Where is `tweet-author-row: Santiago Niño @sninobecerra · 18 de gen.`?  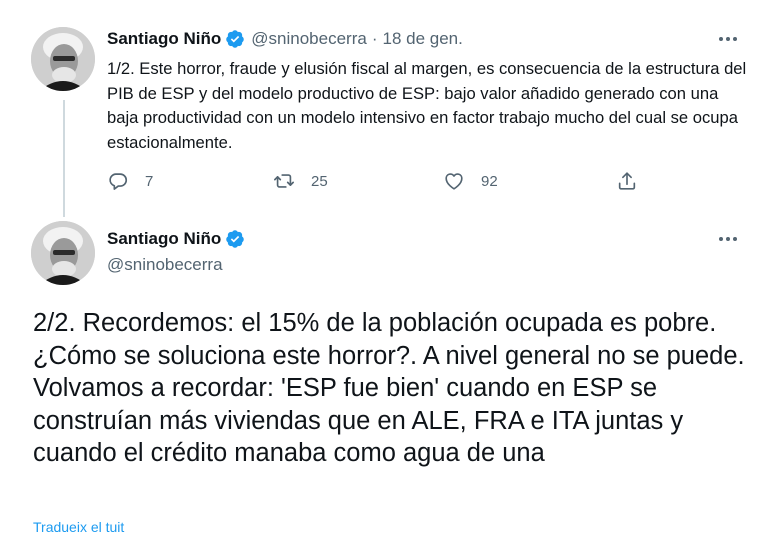 tweet-author-row: Santiago Niño @sninobecerra · 18 de gen. is located at coordinates (285, 39).